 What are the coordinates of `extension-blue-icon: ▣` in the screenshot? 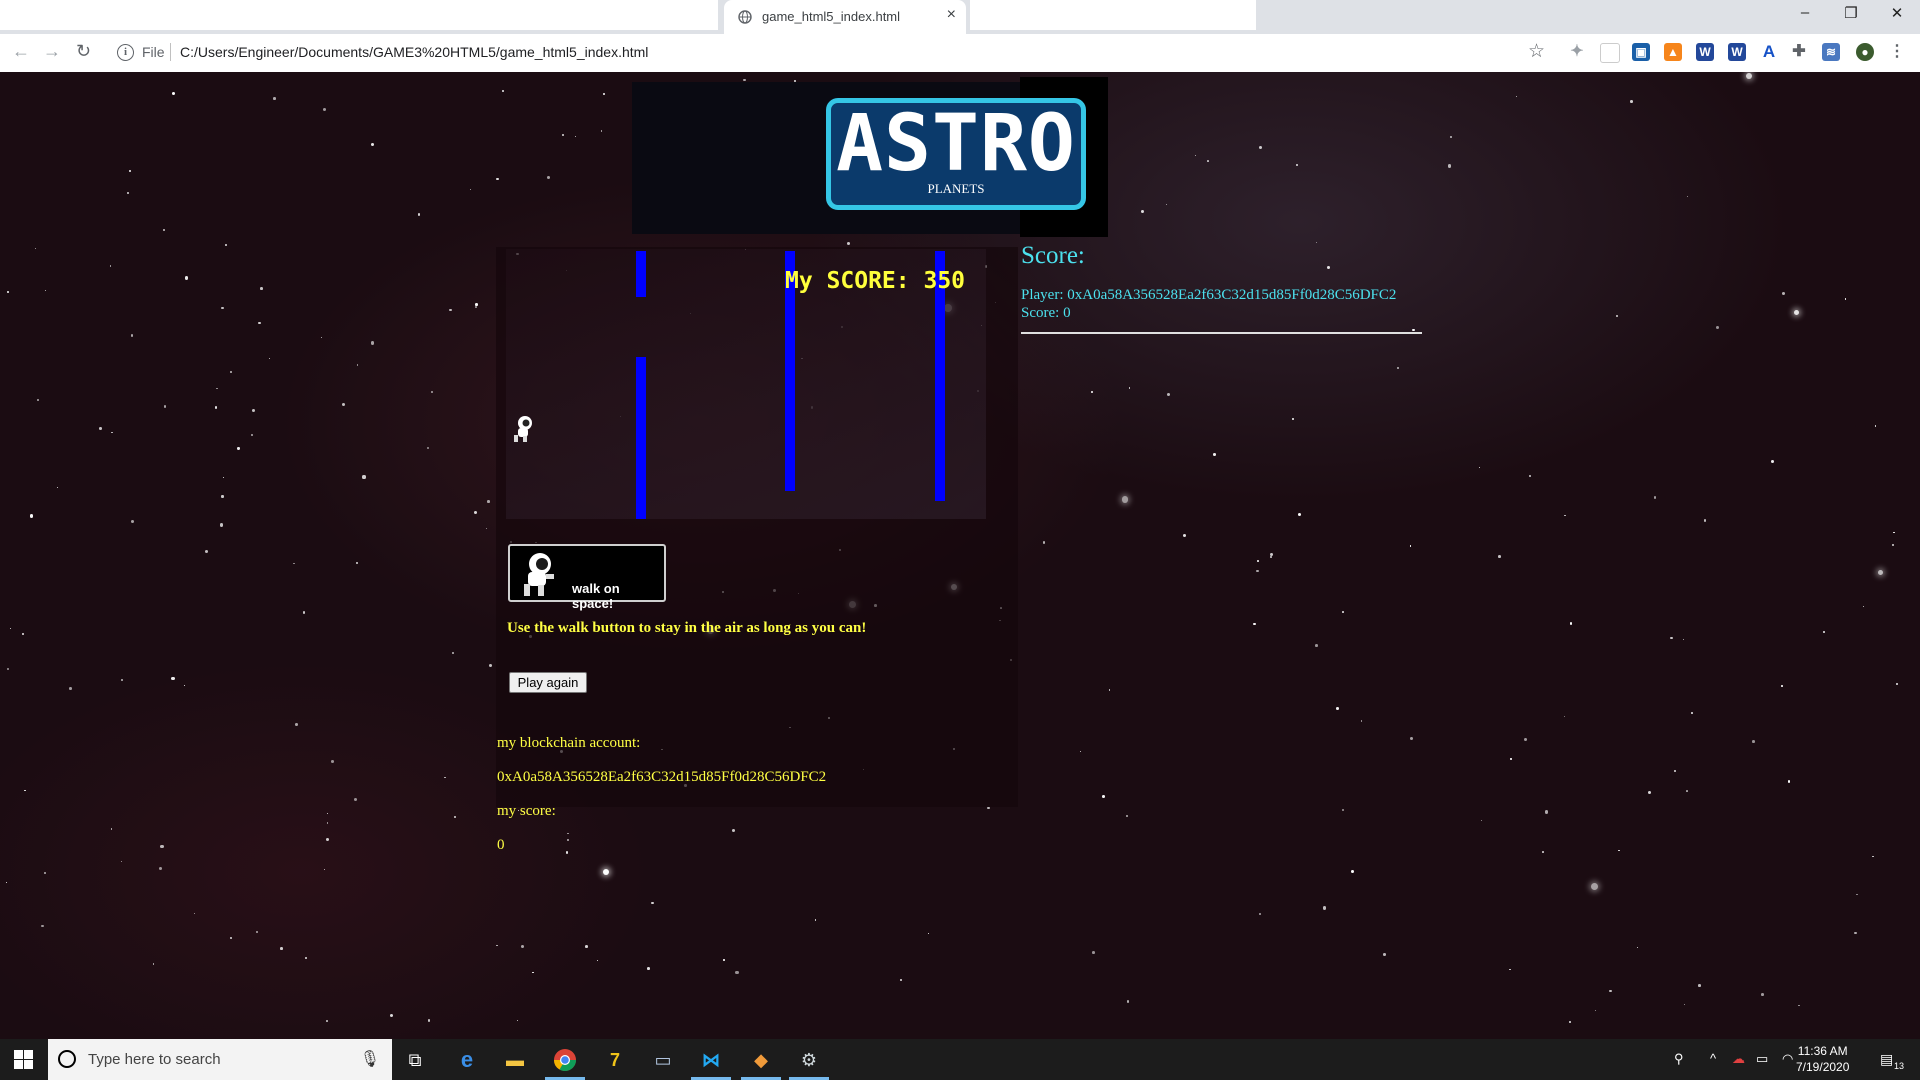 It's located at (1641, 52).